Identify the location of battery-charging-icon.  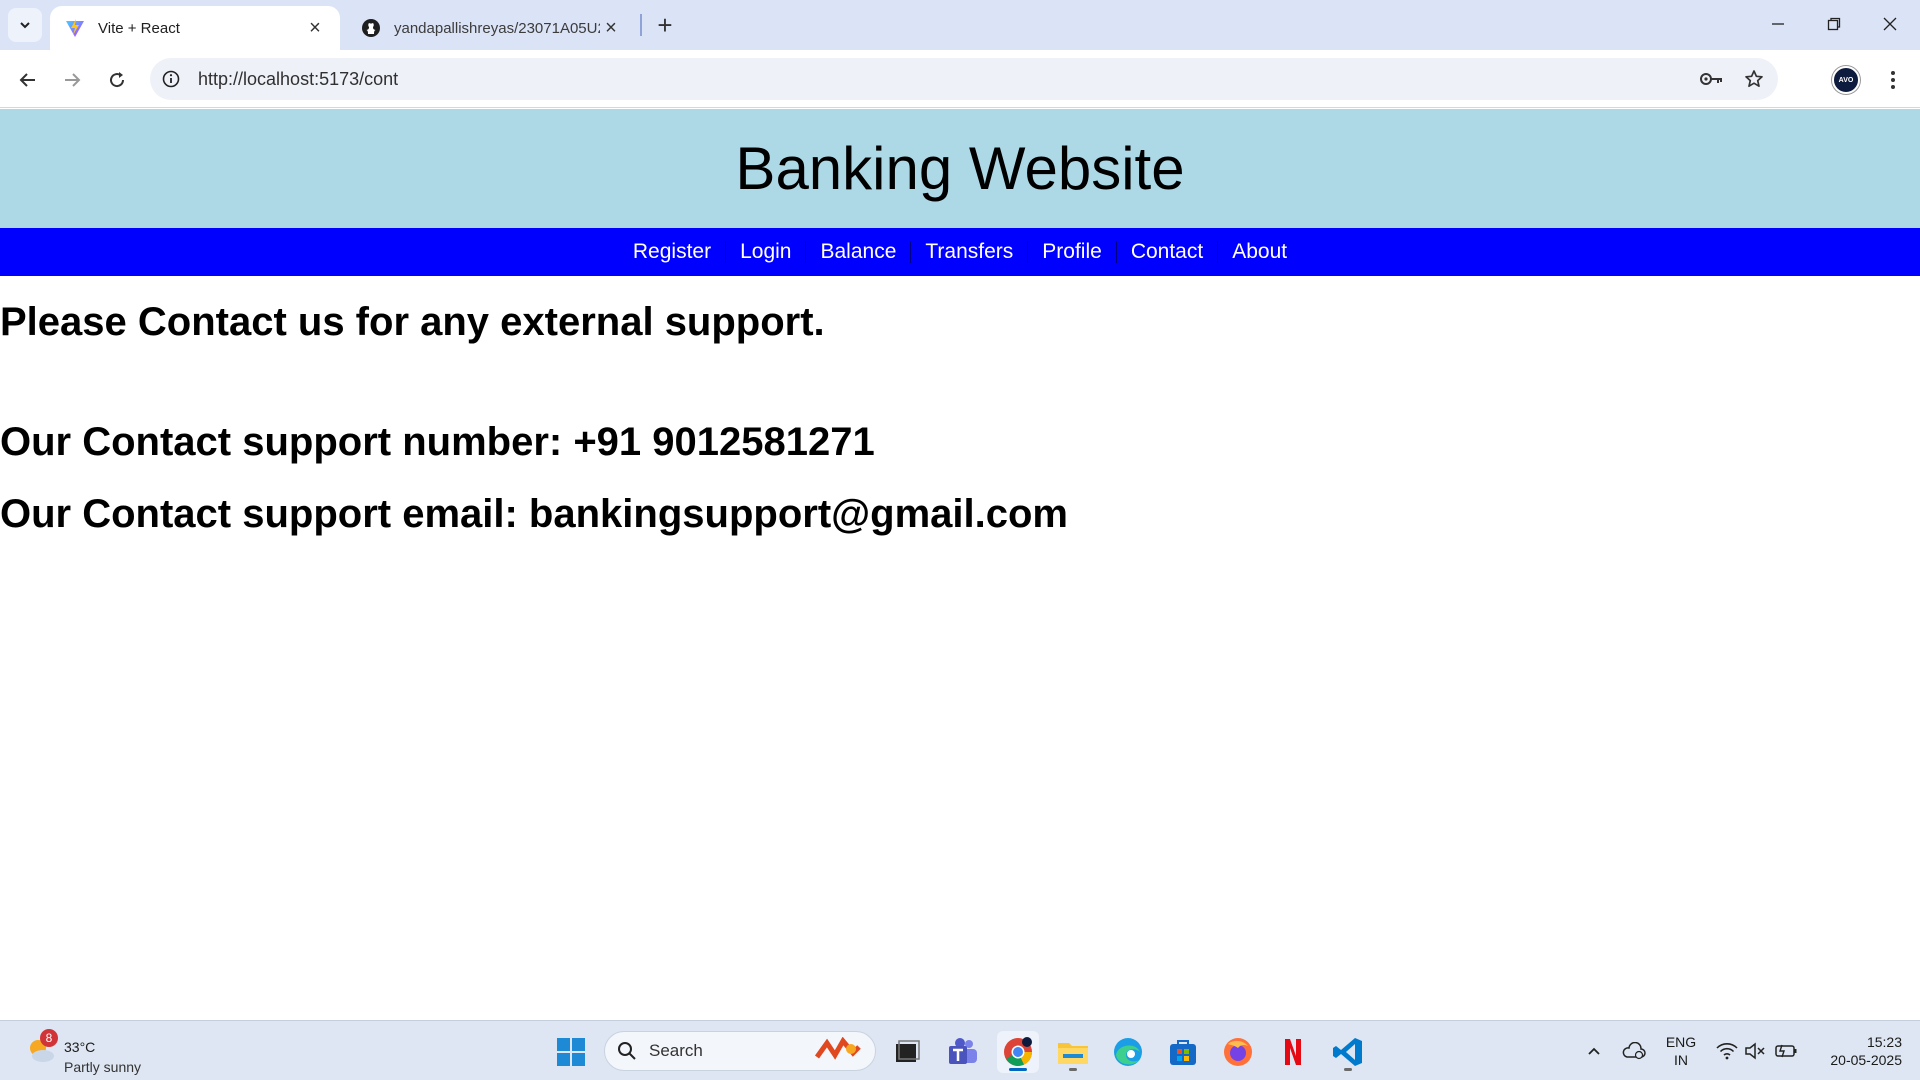
(1786, 1051).